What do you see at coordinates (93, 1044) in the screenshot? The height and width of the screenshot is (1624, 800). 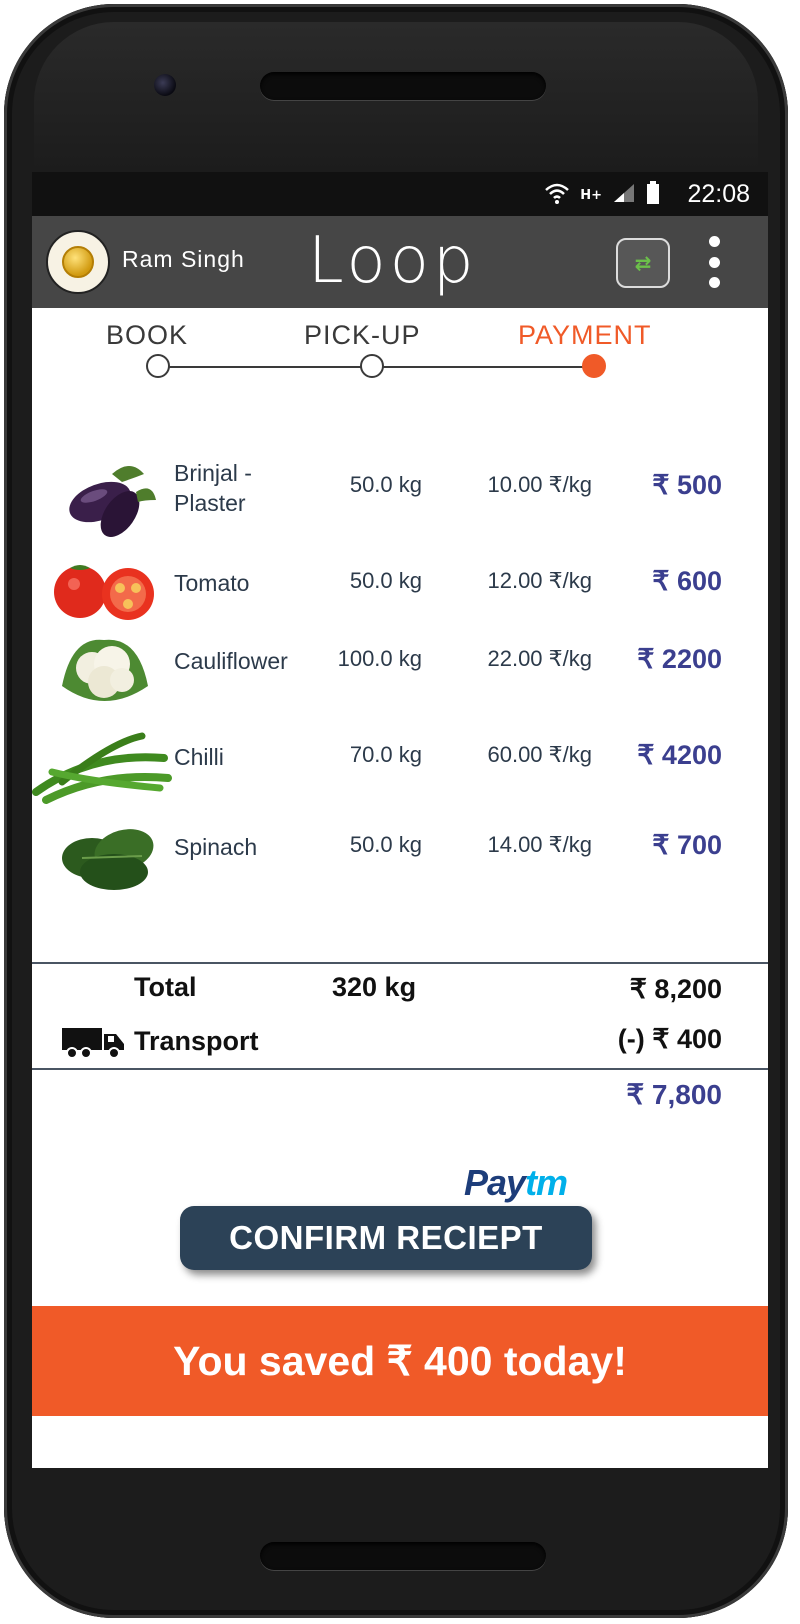 I see `truck-icon` at bounding box center [93, 1044].